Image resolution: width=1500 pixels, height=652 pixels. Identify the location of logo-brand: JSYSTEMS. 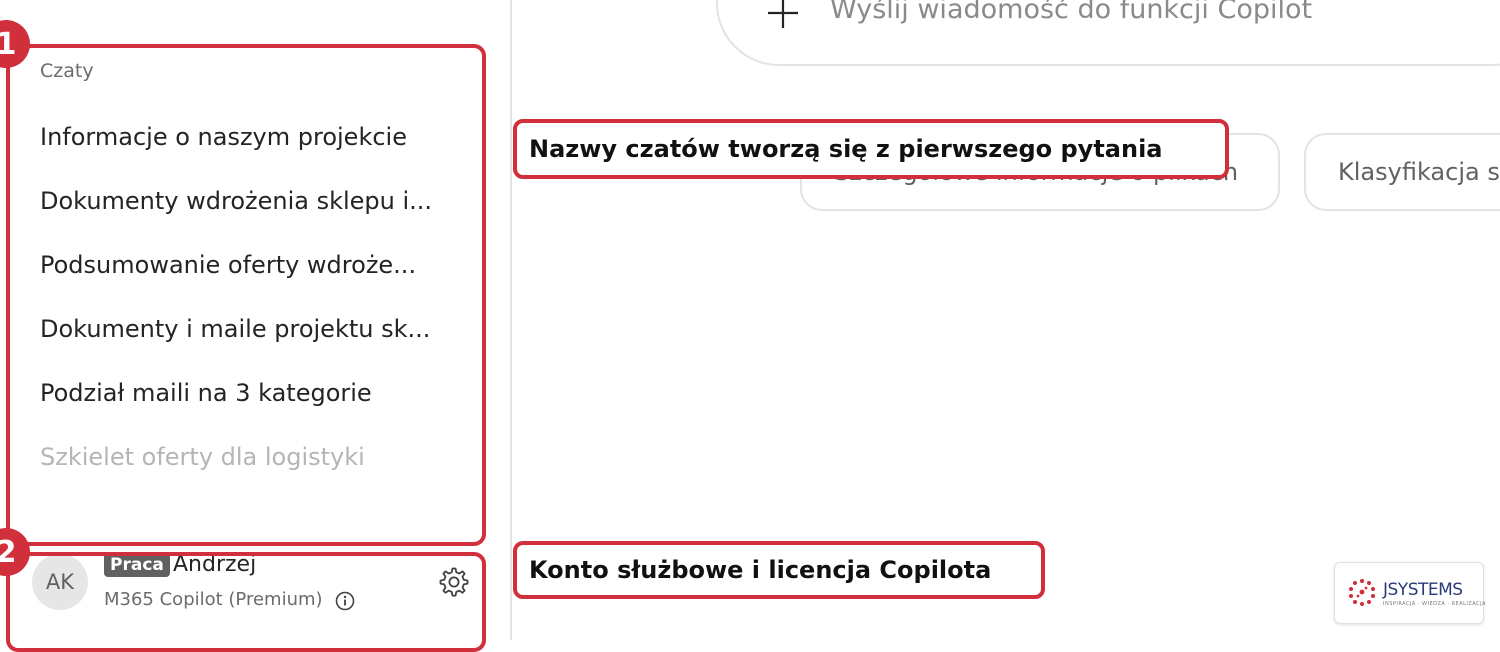
(1423, 590).